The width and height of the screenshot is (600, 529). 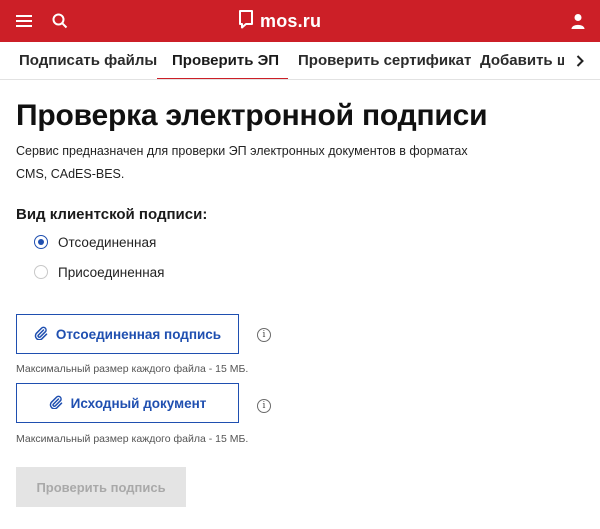 I want to click on radio-detached, so click(x=41, y=242).